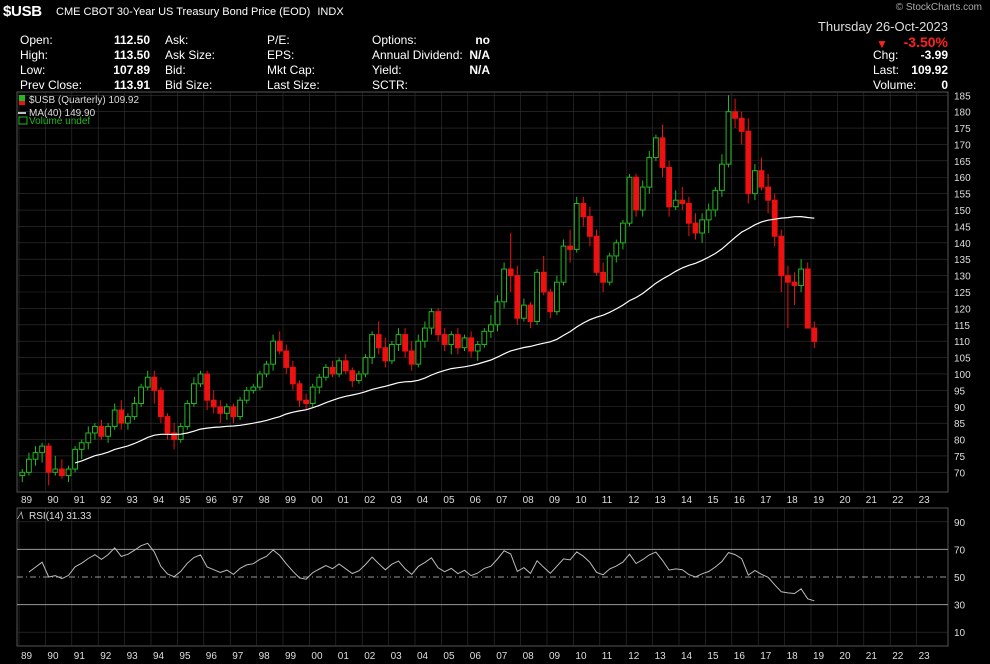 This screenshot has width=990, height=664. What do you see at coordinates (713, 500) in the screenshot?
I see `year-tick-label: 15` at bounding box center [713, 500].